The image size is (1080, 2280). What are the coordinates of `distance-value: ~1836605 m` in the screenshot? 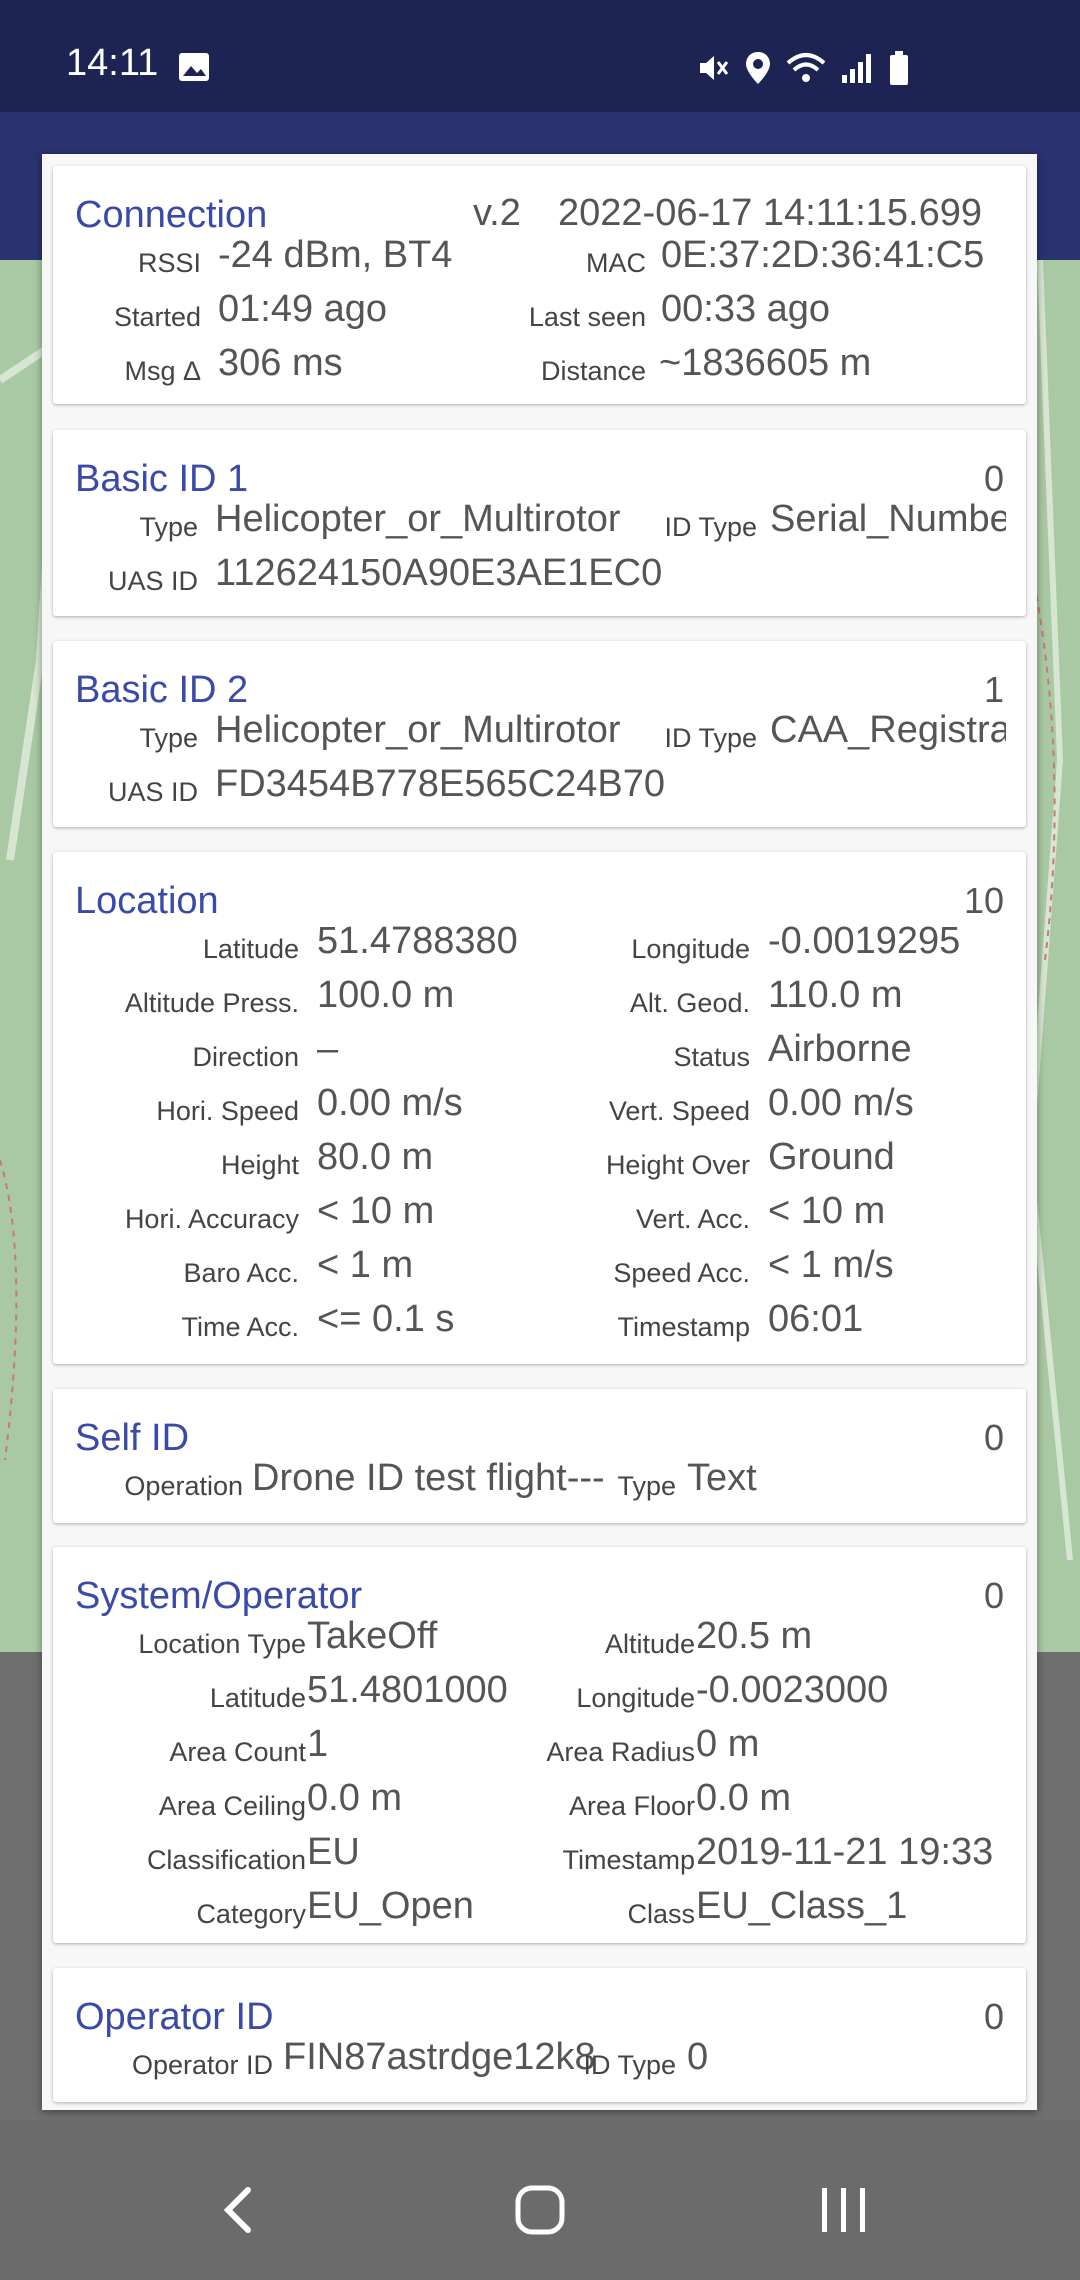 It's located at (765, 363).